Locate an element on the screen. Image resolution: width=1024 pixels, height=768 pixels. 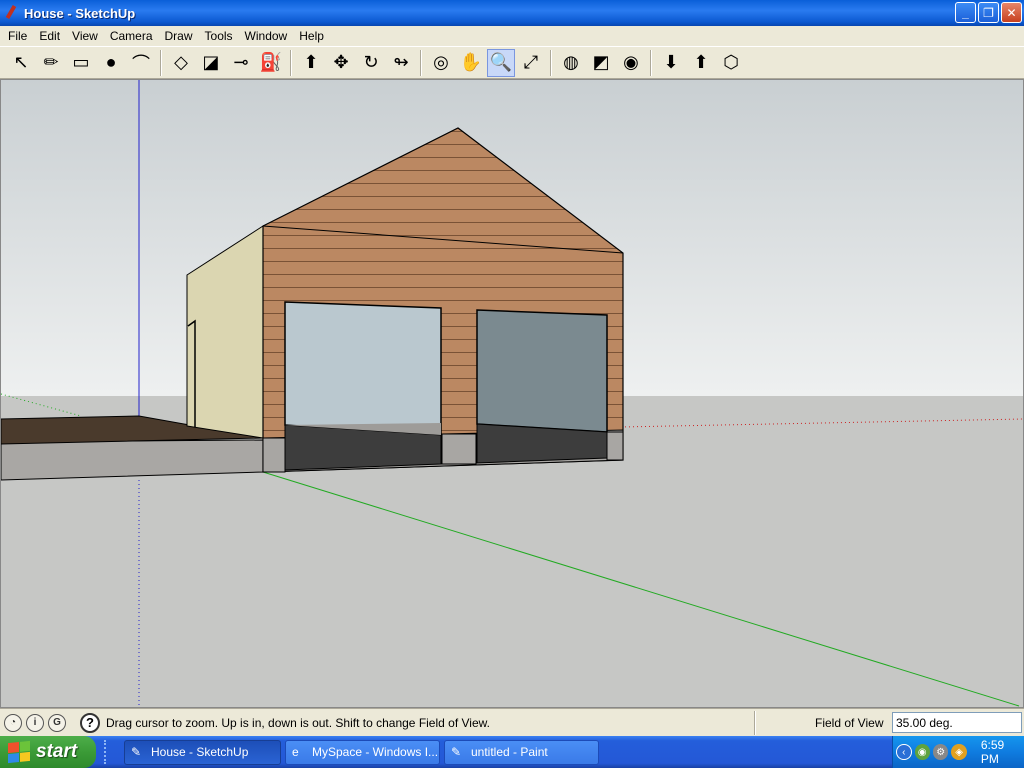
pan-tool-icon: ✋ is located at coordinates (471, 62).